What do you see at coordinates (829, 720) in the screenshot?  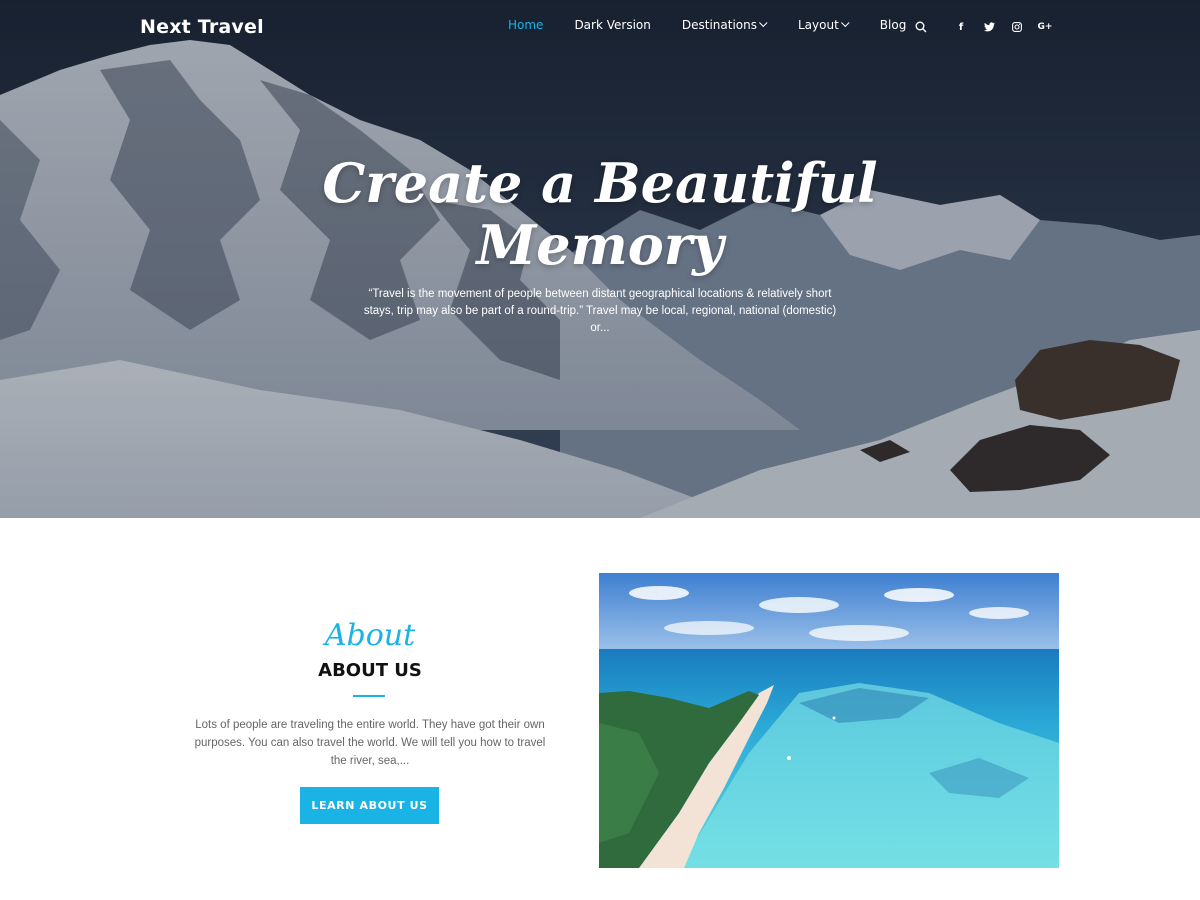 I see `about-beach-image` at bounding box center [829, 720].